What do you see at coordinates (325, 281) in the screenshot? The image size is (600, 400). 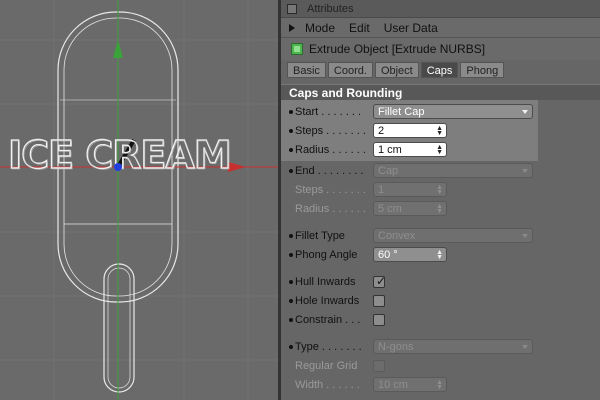 I see `hull-inwards-label: Hull Inwards` at bounding box center [325, 281].